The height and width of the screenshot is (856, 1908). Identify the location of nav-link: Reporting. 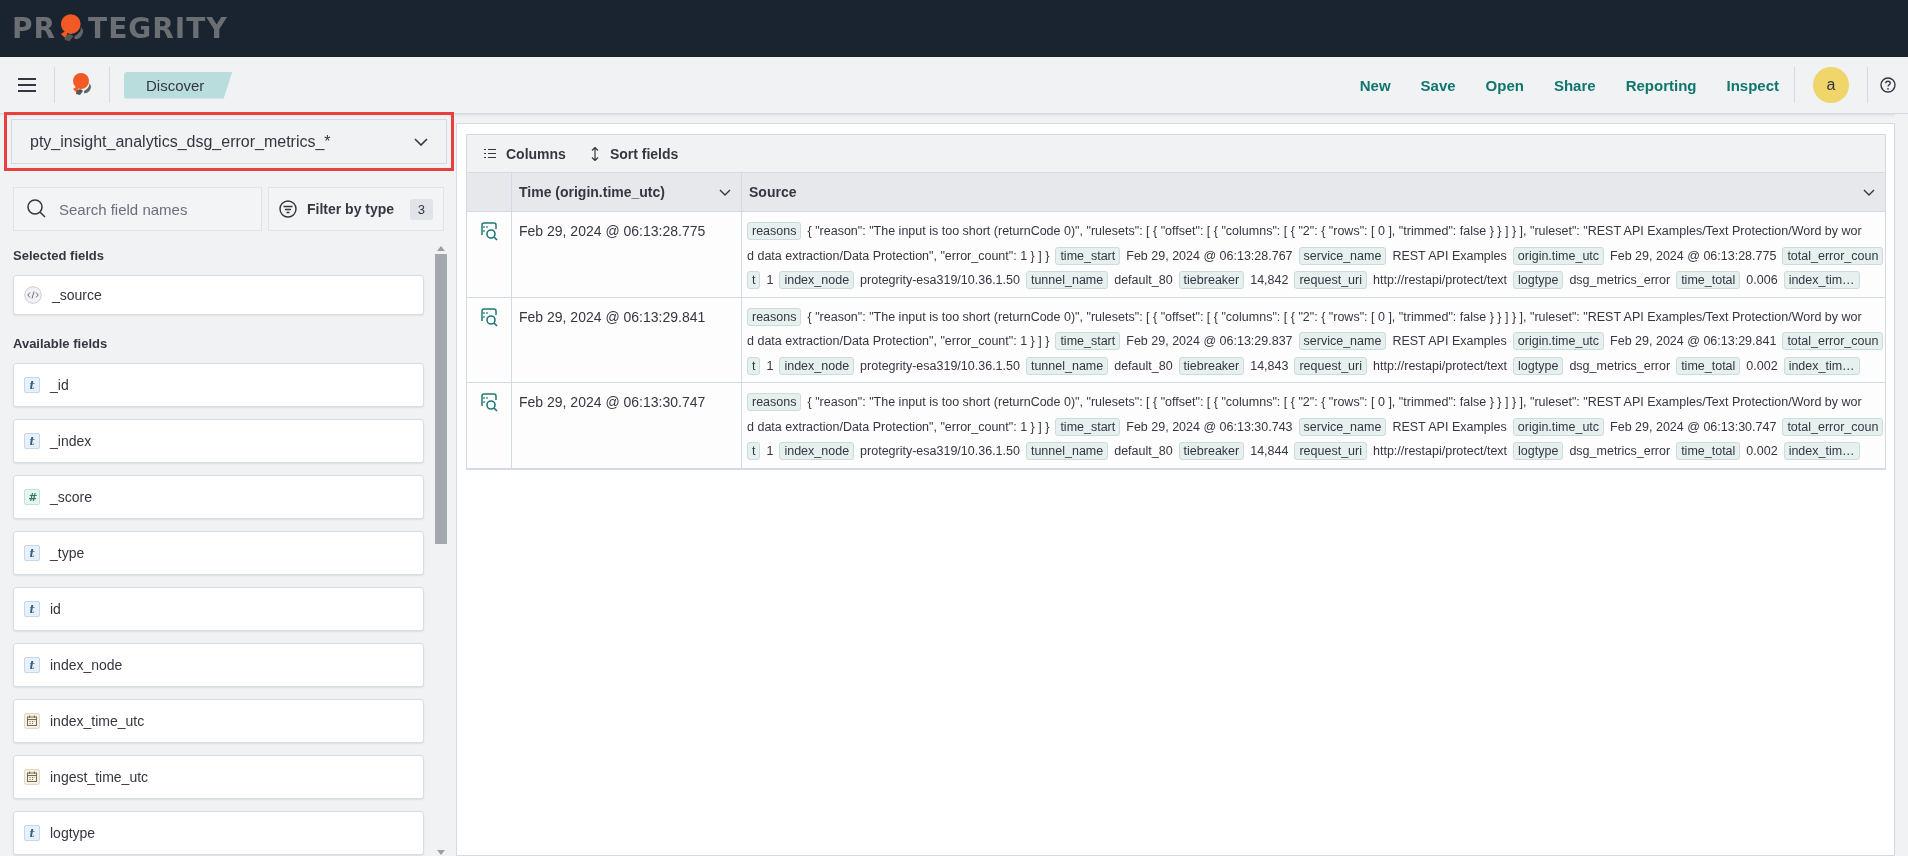
(1661, 85).